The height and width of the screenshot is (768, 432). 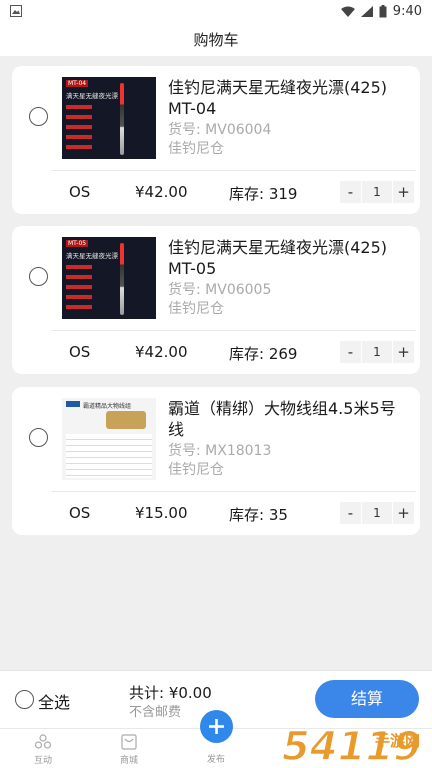 What do you see at coordinates (128, 761) in the screenshot?
I see `tab-label: 商城` at bounding box center [128, 761].